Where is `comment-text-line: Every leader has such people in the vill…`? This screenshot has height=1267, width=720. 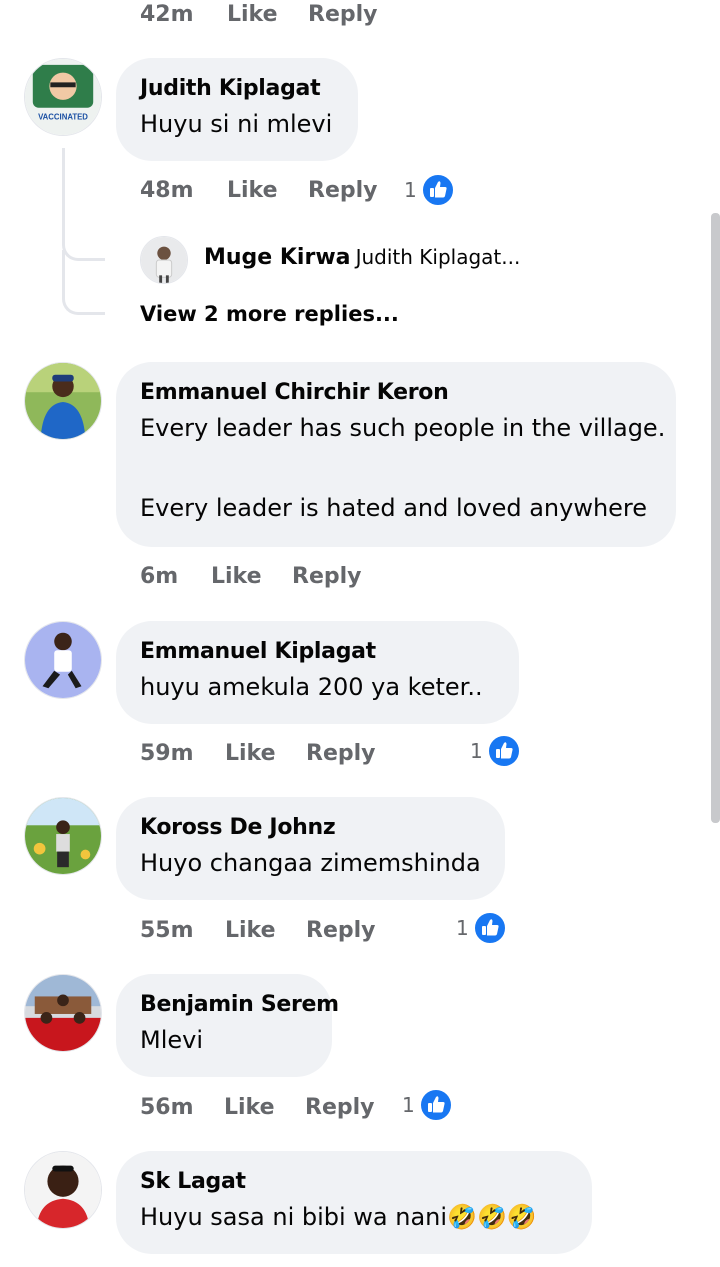
comment-text-line: Every leader has such people in the vill… is located at coordinates (403, 428).